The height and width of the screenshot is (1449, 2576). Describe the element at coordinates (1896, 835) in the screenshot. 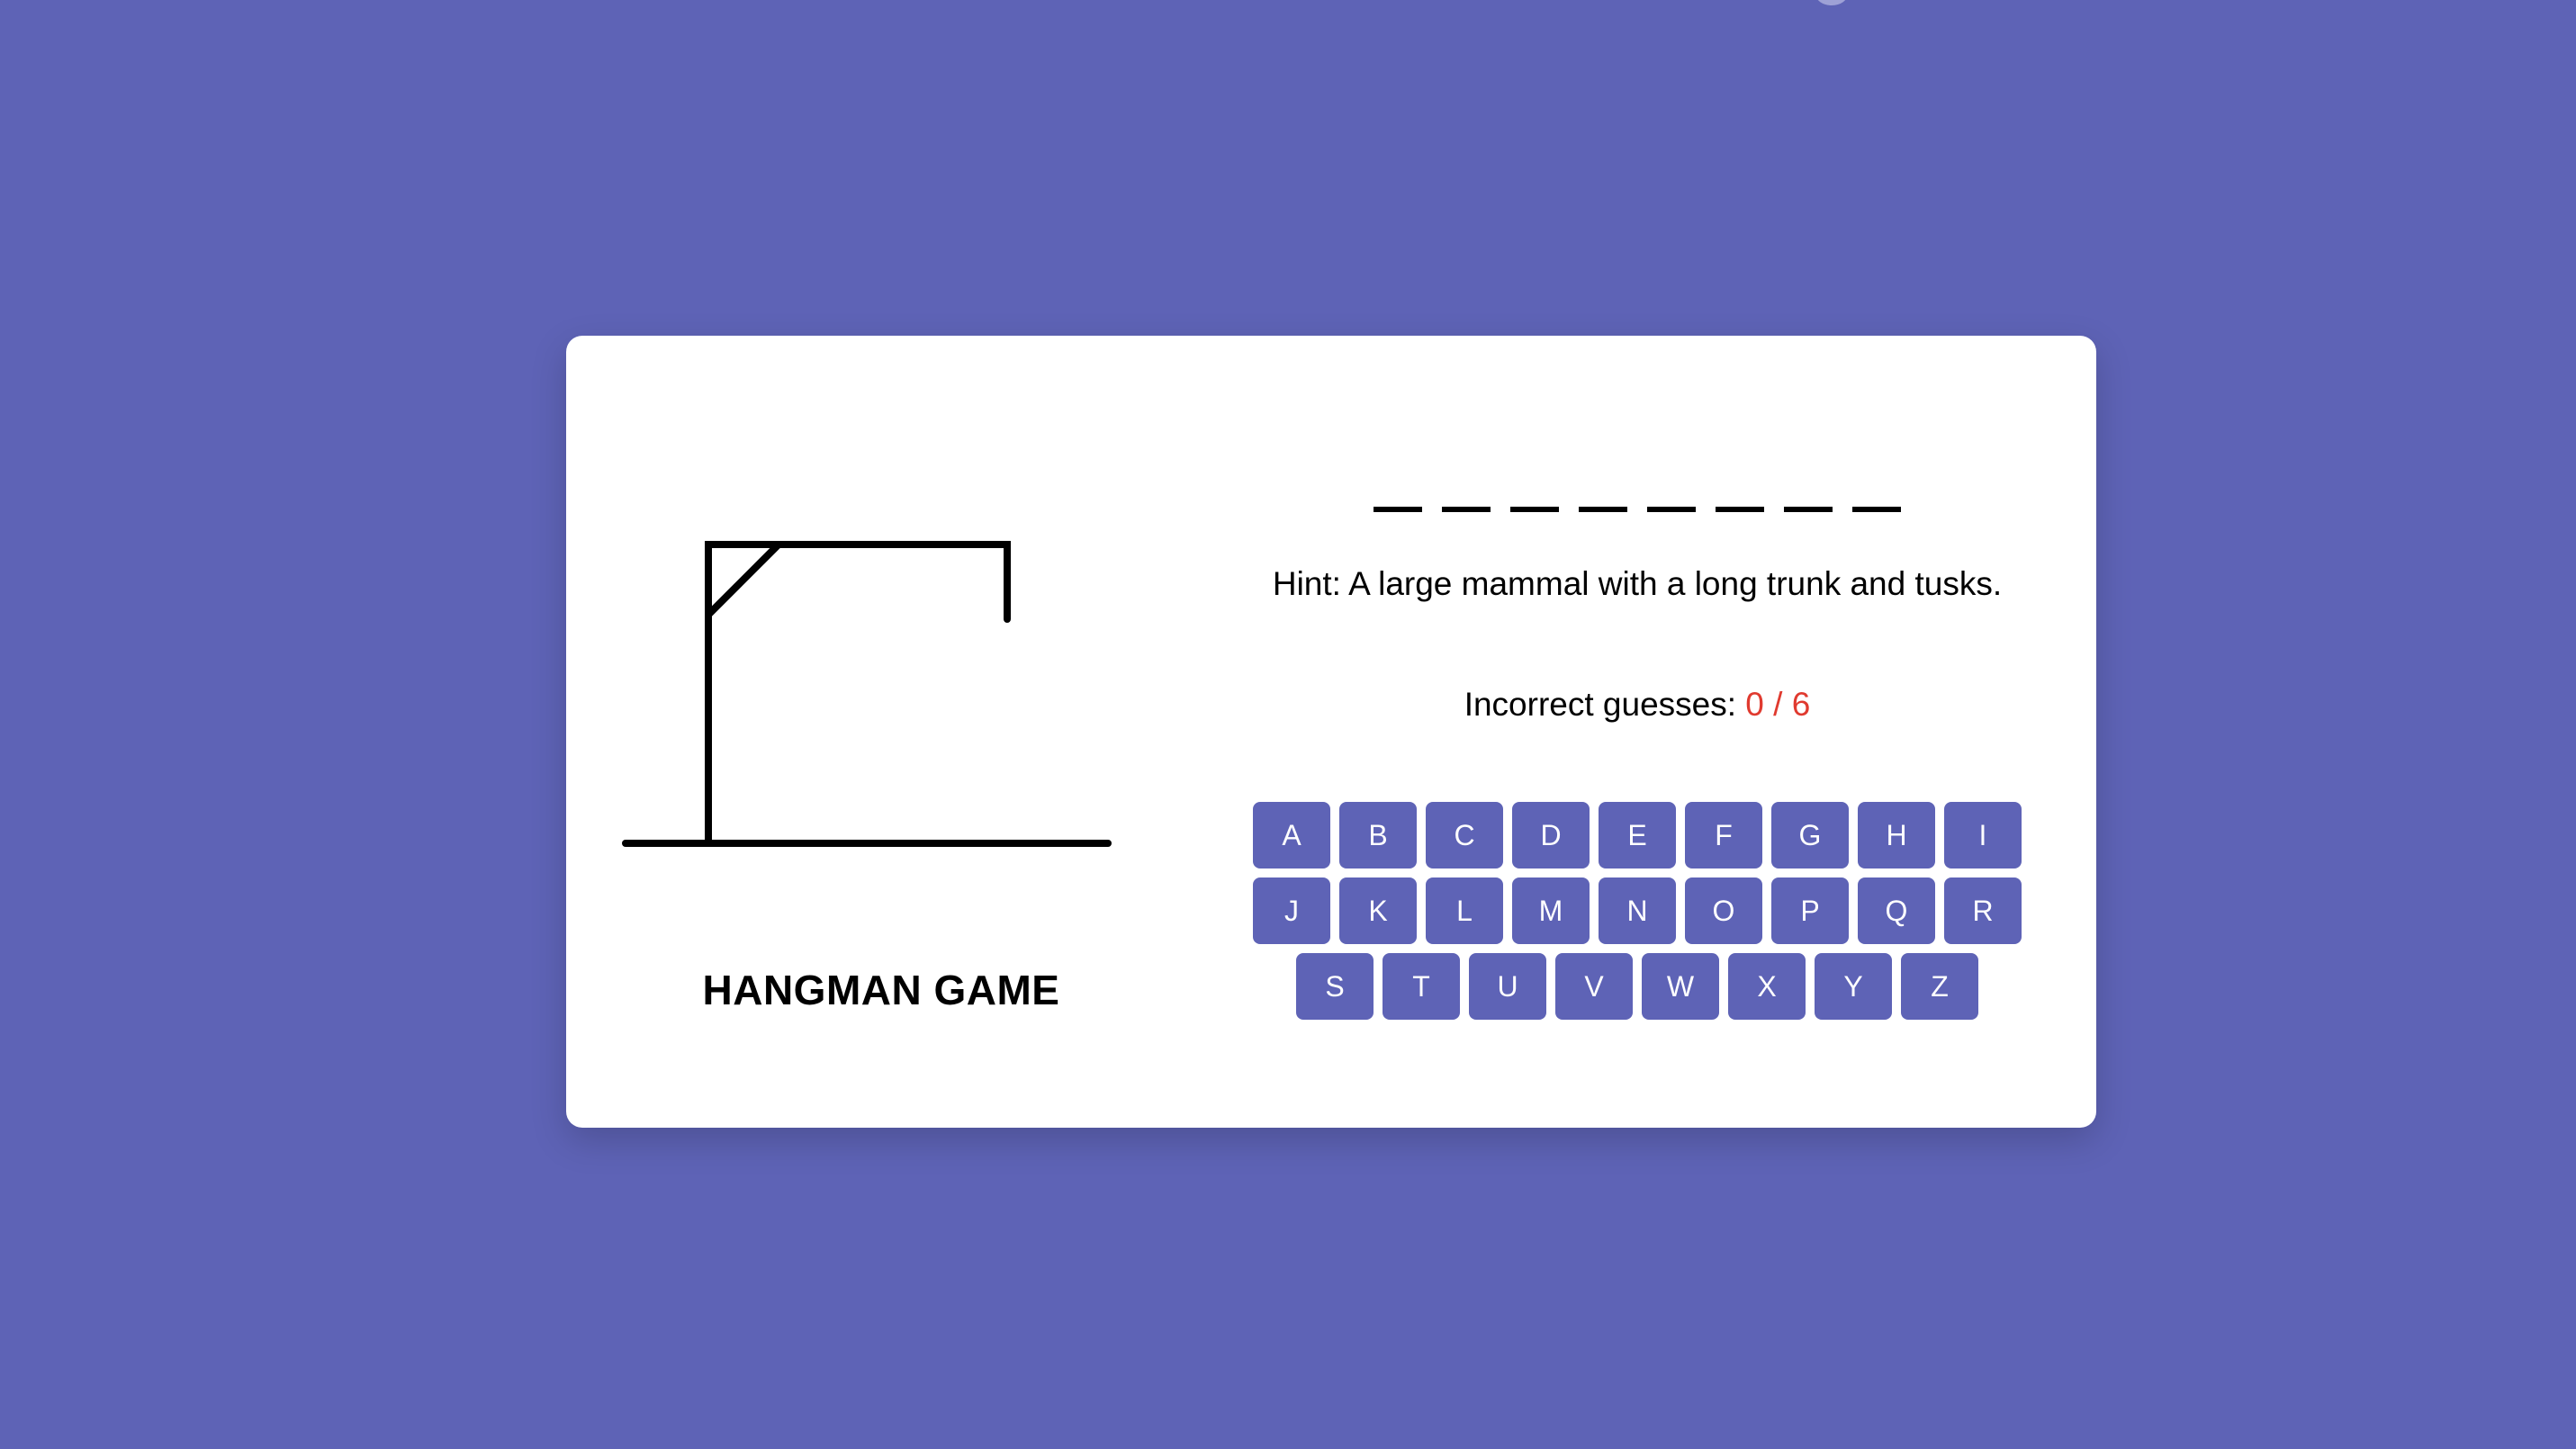

I see `key-h: H` at that location.